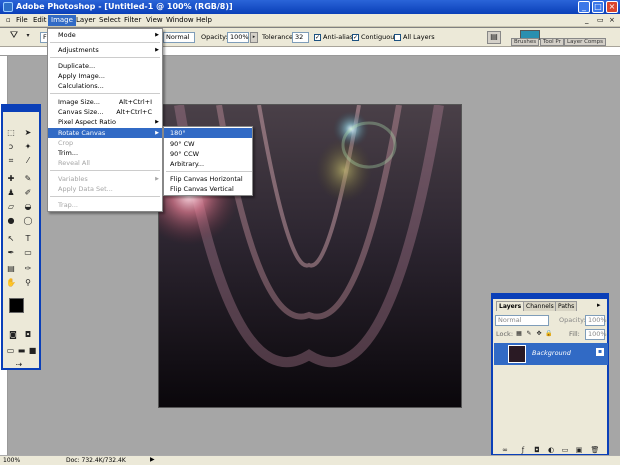  What do you see at coordinates (28, 269) in the screenshot?
I see `eyedropper-icon: ✑` at bounding box center [28, 269].